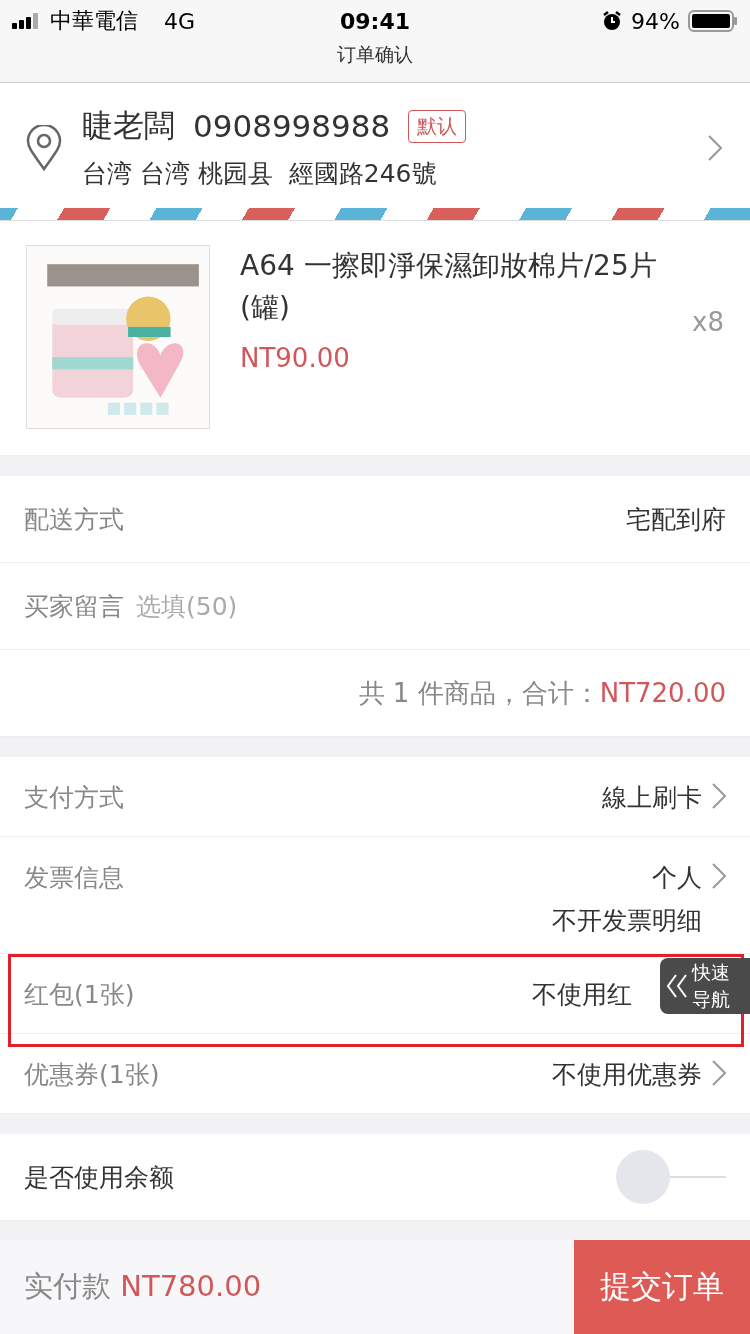 The image size is (750, 1334). I want to click on product-title: A64 一擦即淨保濕卸妝棉片/25片(罐), so click(449, 287).